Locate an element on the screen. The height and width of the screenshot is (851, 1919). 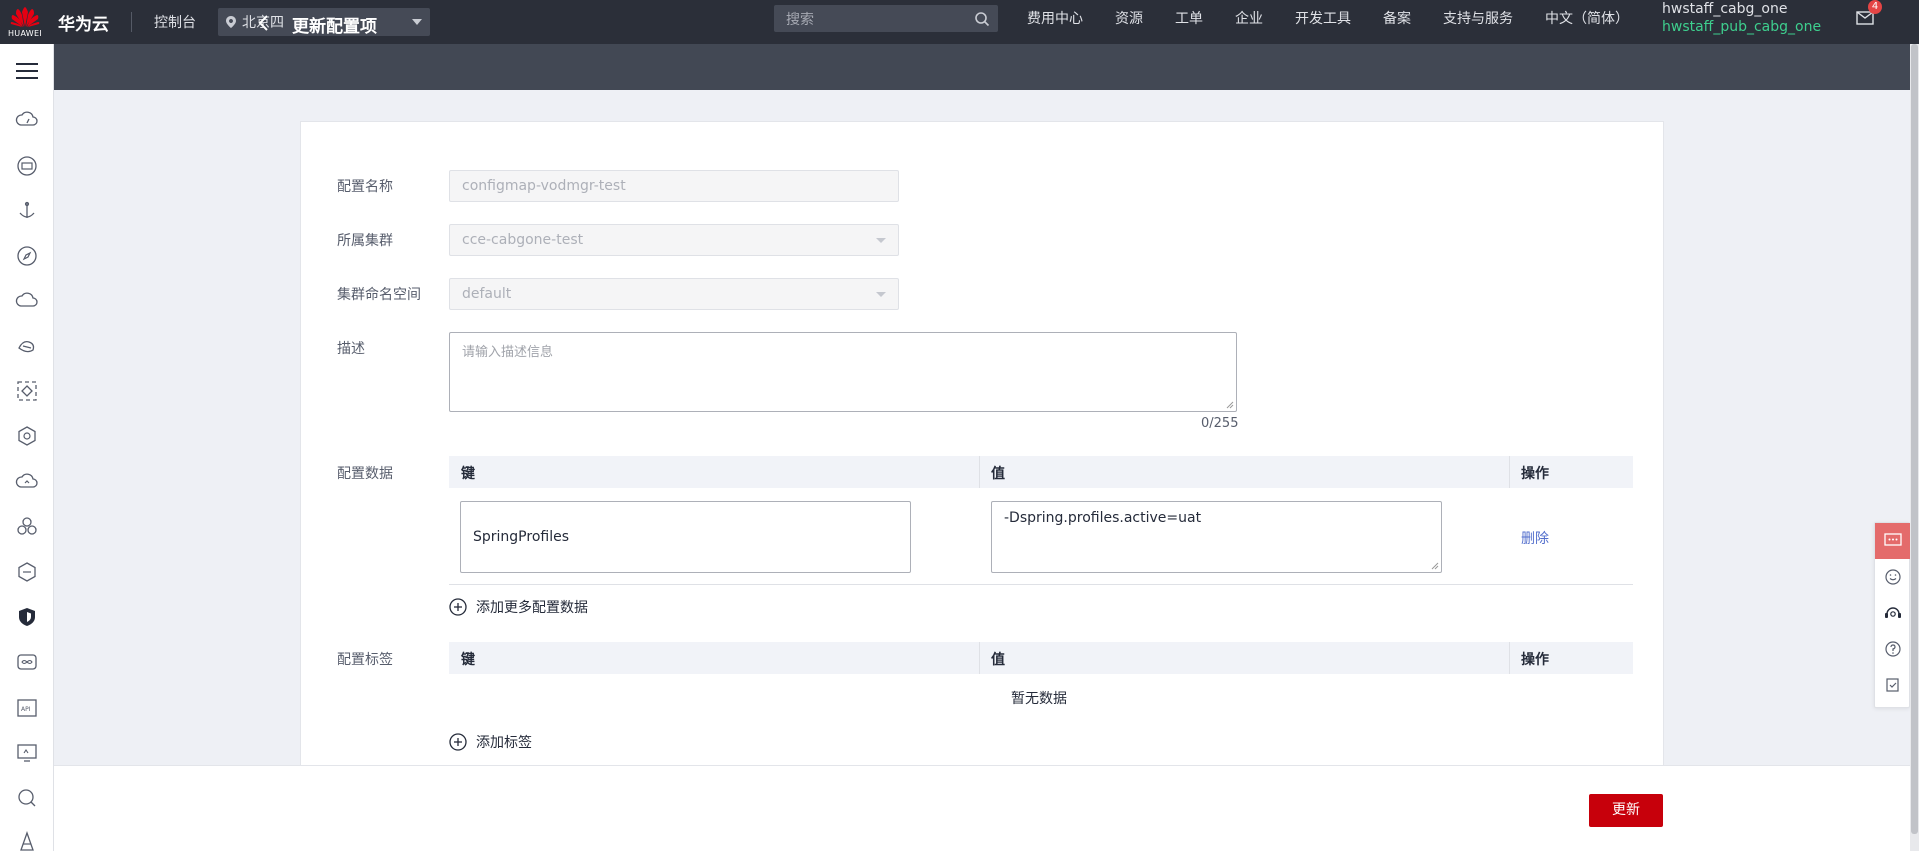
namespace-select: default is located at coordinates (674, 294).